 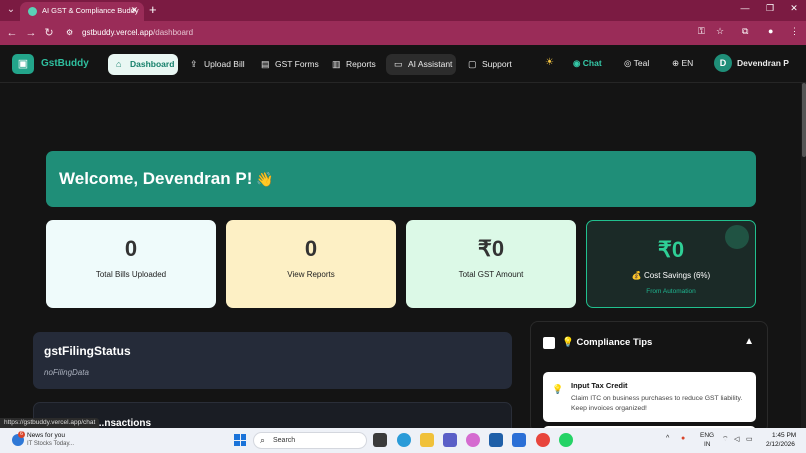 What do you see at coordinates (69, 32) in the screenshot?
I see `site-info-icon: ⚙` at bounding box center [69, 32].